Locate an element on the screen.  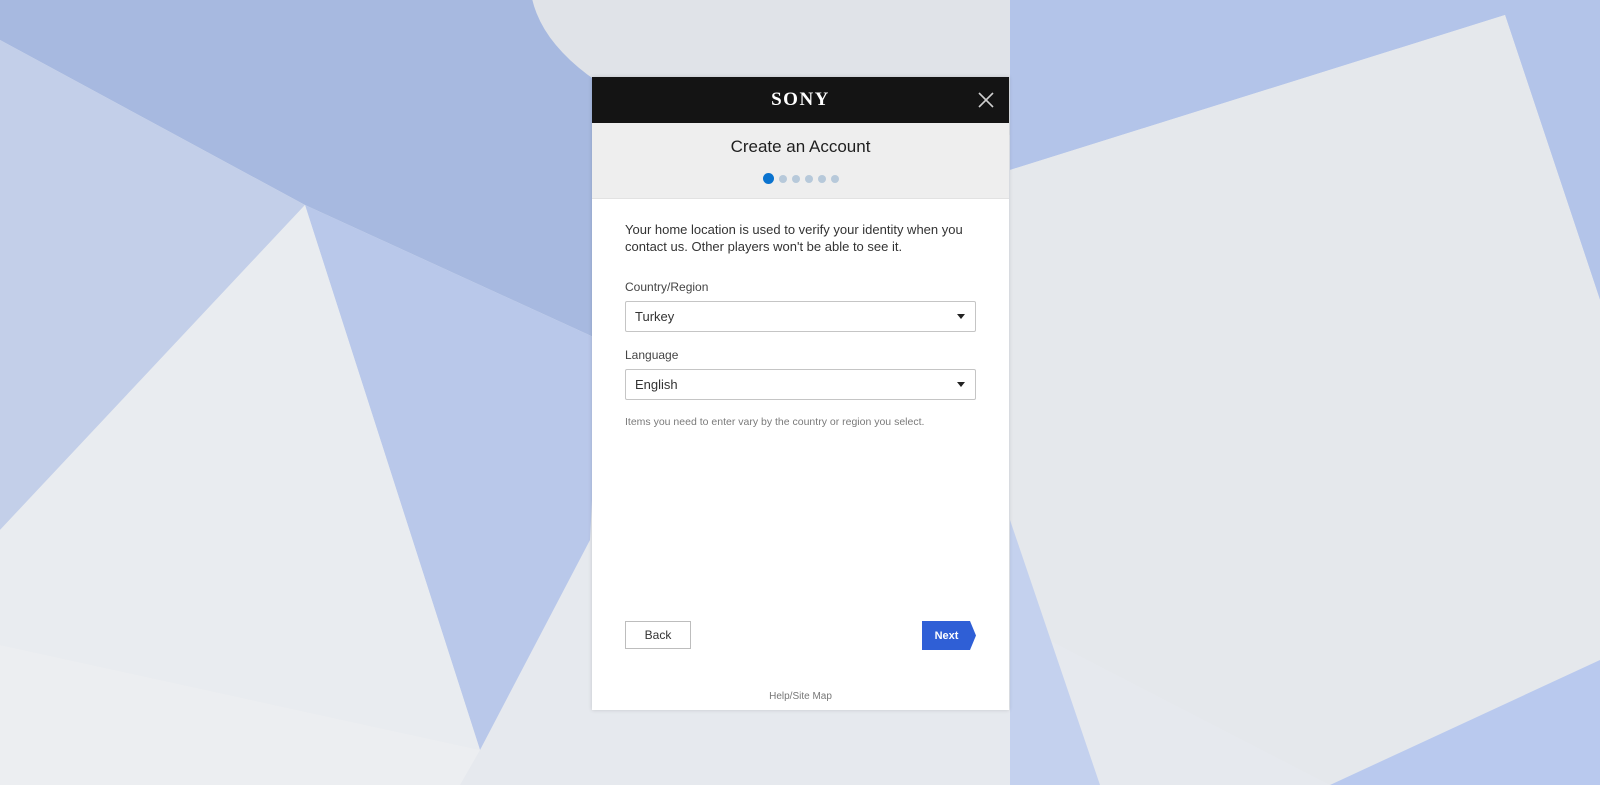
next-button-label: Next is located at coordinates (946, 635).